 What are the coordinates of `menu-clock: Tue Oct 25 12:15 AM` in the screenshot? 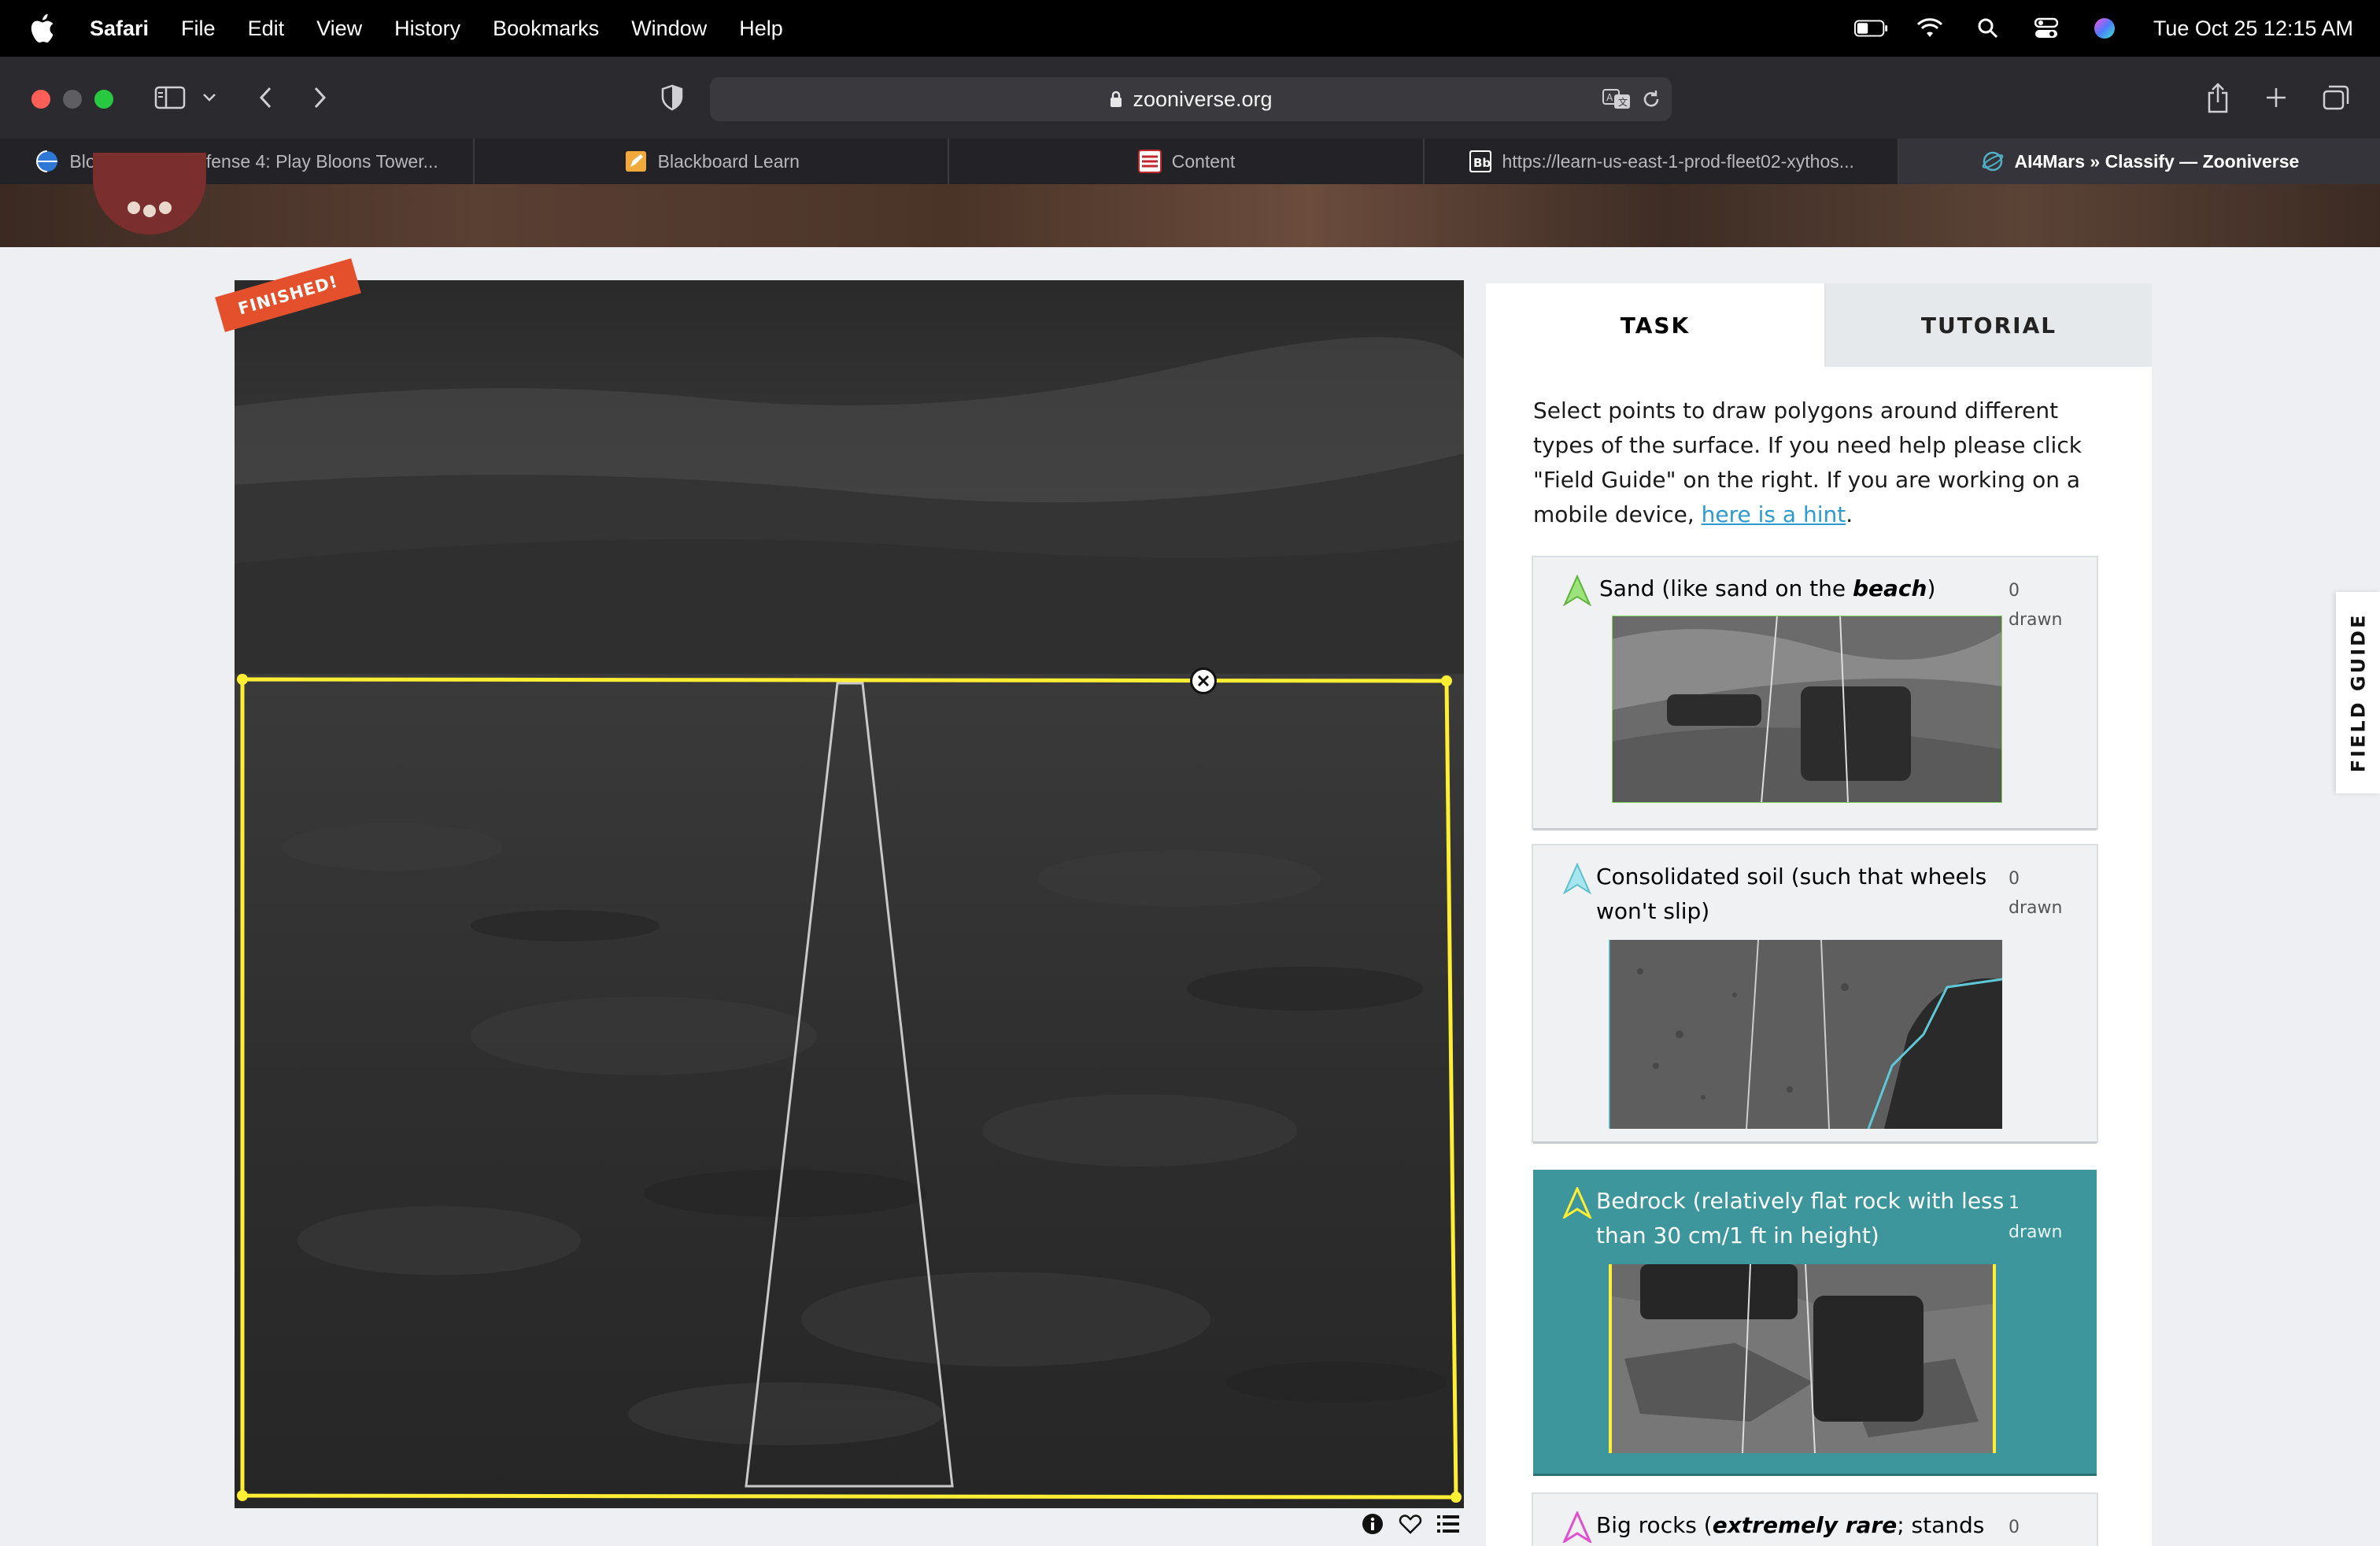 It's located at (2253, 29).